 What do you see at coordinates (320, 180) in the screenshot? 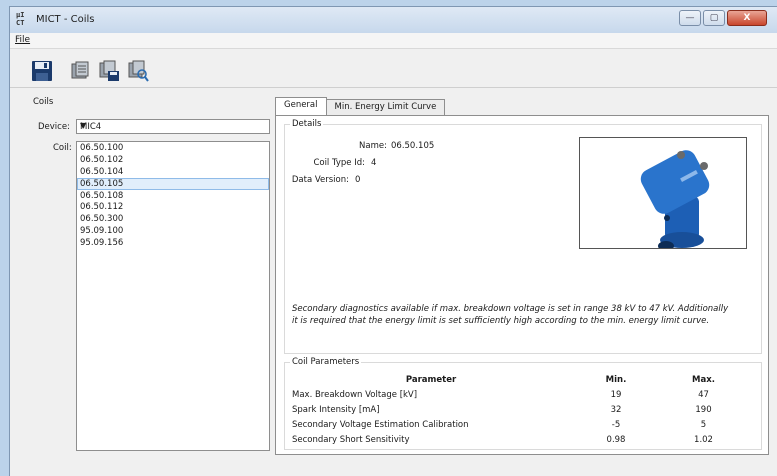
I see `data-version-label: Data Version:` at bounding box center [320, 180].